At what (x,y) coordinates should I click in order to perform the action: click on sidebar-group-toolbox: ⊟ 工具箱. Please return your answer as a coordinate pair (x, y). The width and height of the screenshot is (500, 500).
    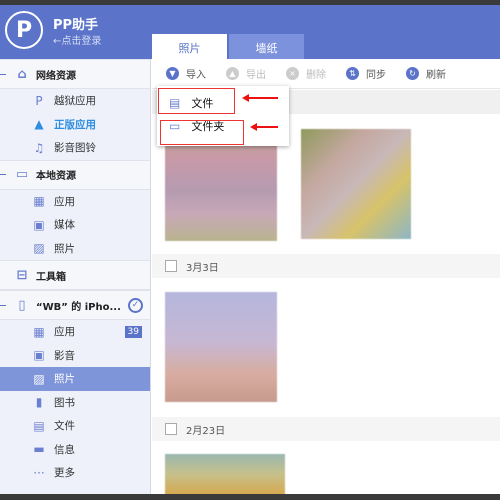
    Looking at the image, I should click on (75, 275).